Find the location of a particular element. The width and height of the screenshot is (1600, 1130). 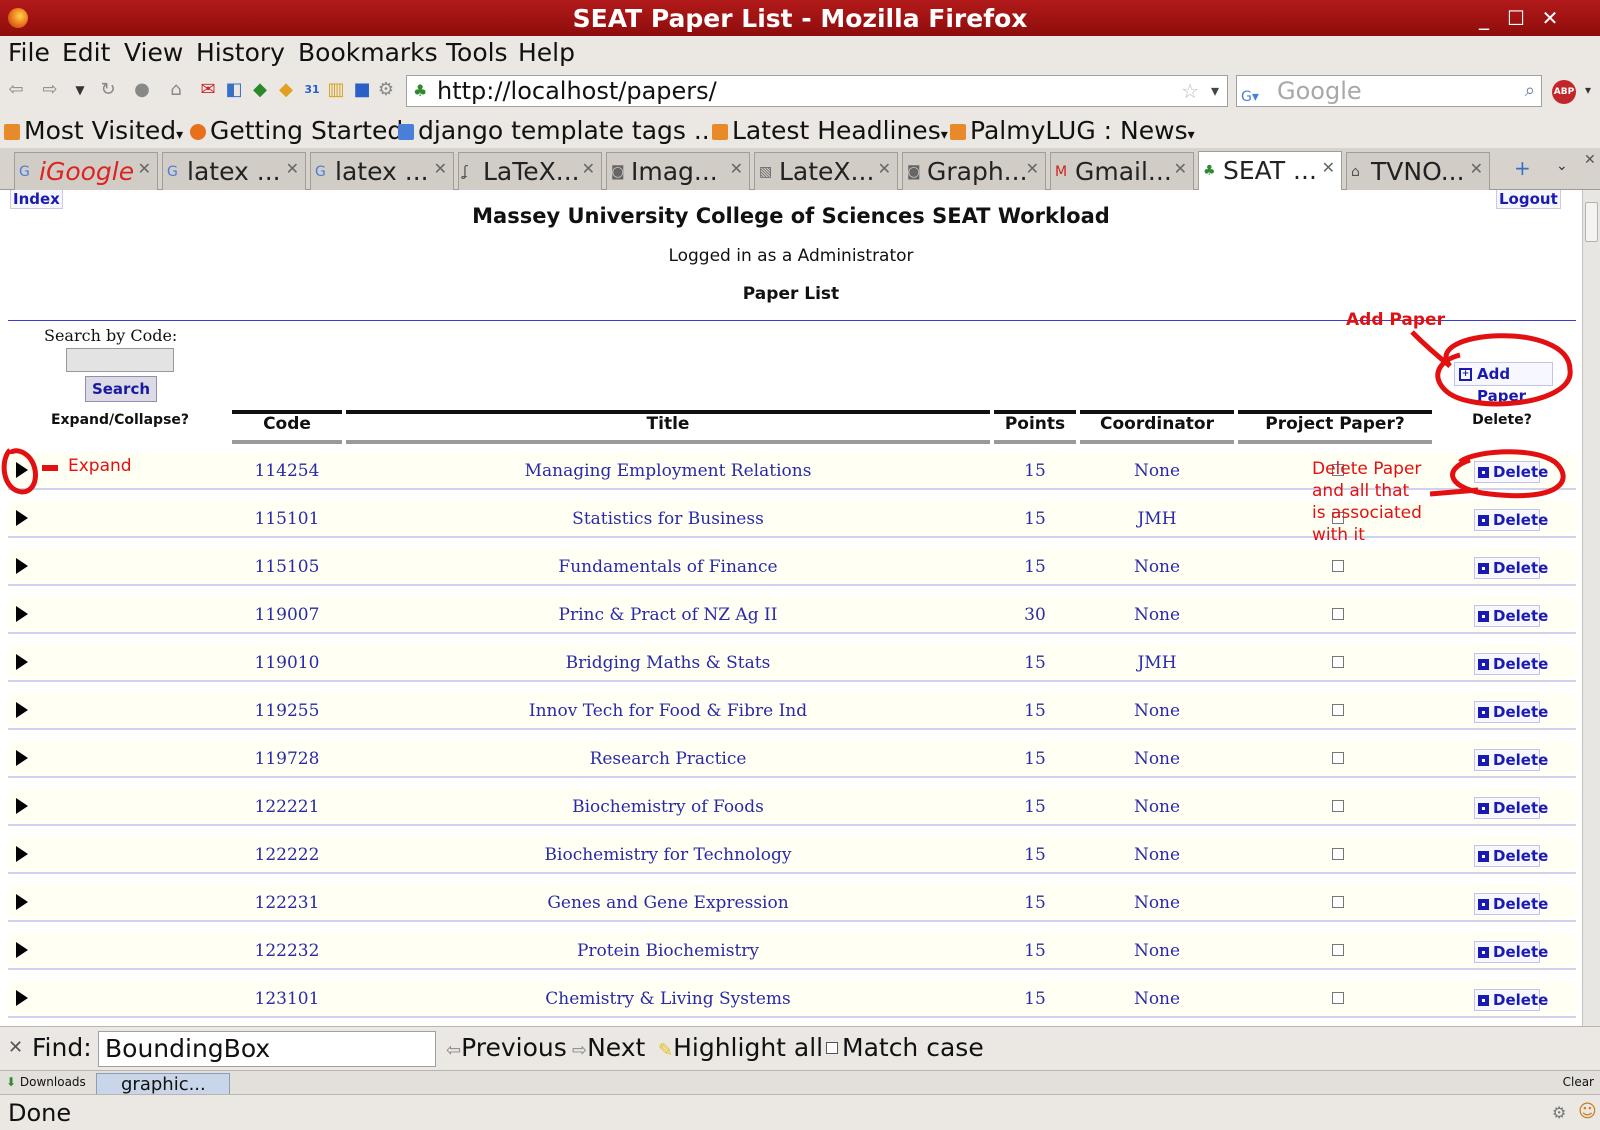

match-case-checkbox: Match case is located at coordinates (905, 1047).